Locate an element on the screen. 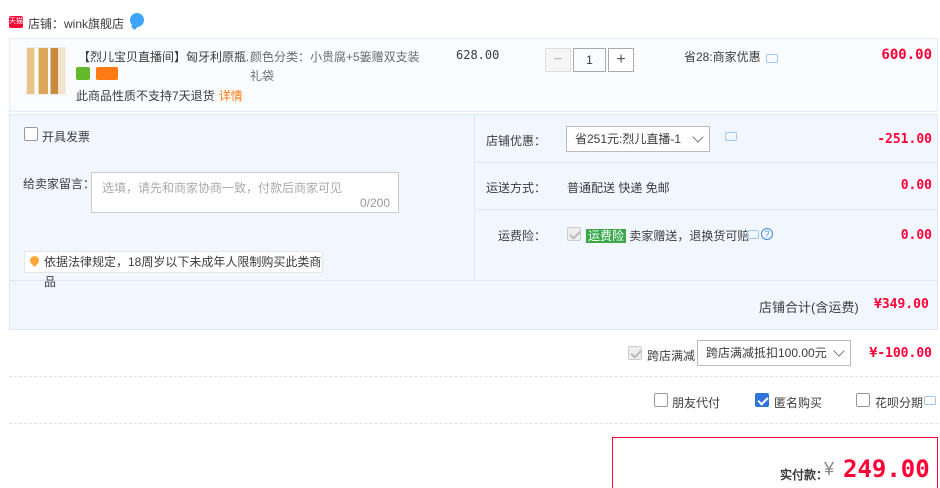 The width and height of the screenshot is (940, 488). item-subtotal: 600.00 is located at coordinates (906, 55).